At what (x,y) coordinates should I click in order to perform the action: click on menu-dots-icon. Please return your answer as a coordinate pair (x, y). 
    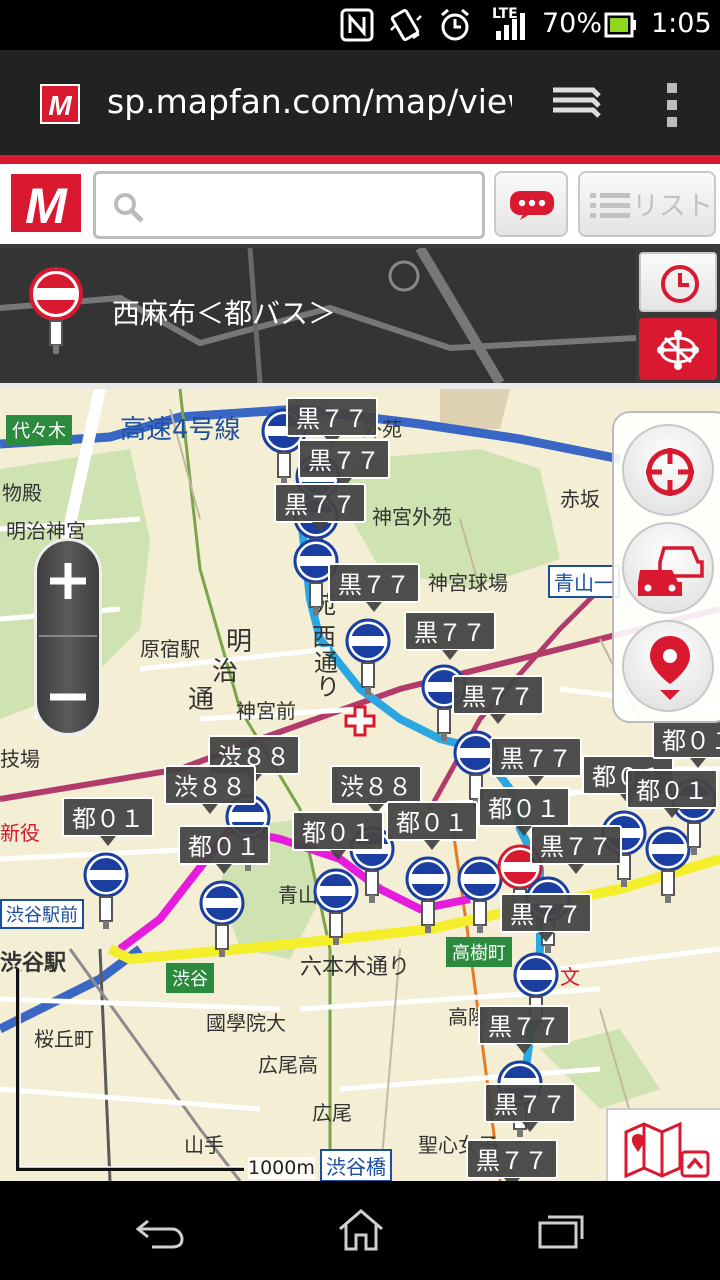
    Looking at the image, I should click on (672, 105).